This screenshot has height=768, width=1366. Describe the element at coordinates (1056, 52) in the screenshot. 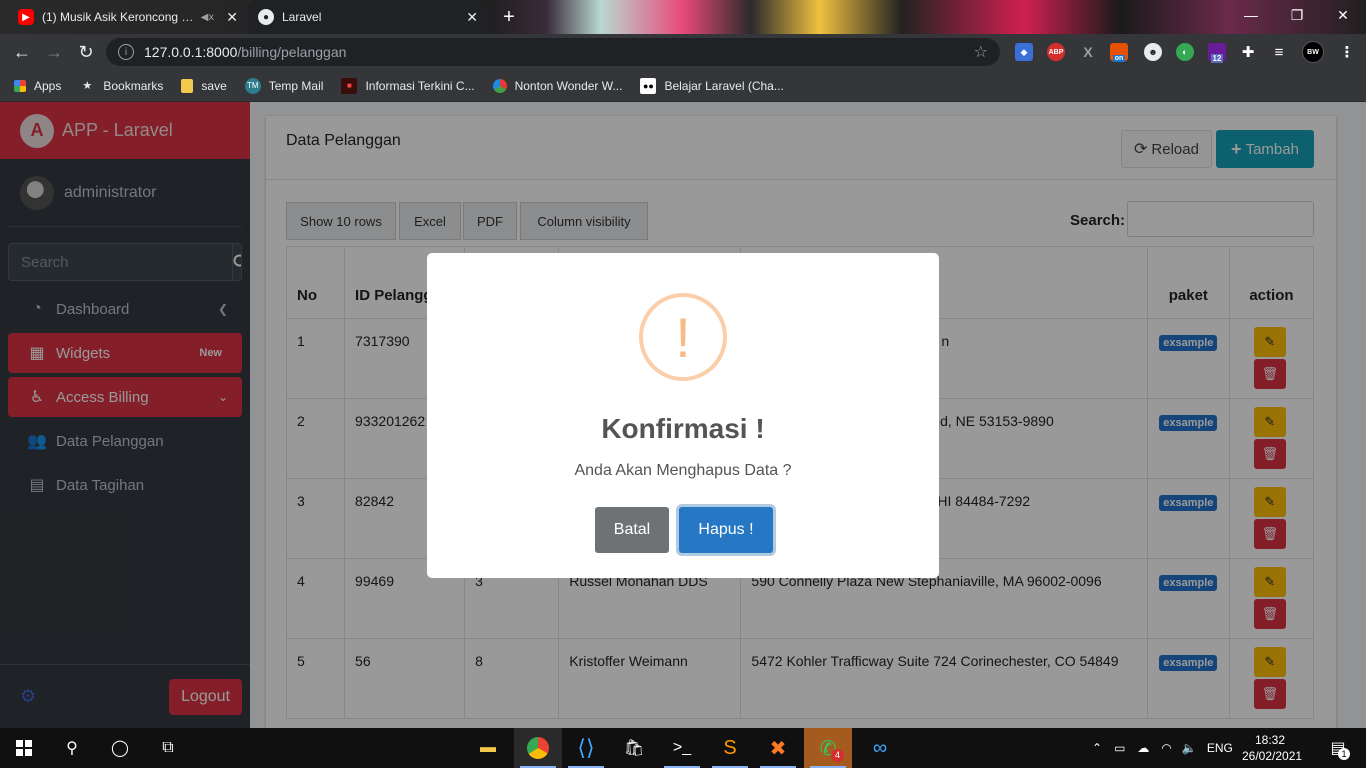

I see `adblock-plus-icon: ABP` at that location.